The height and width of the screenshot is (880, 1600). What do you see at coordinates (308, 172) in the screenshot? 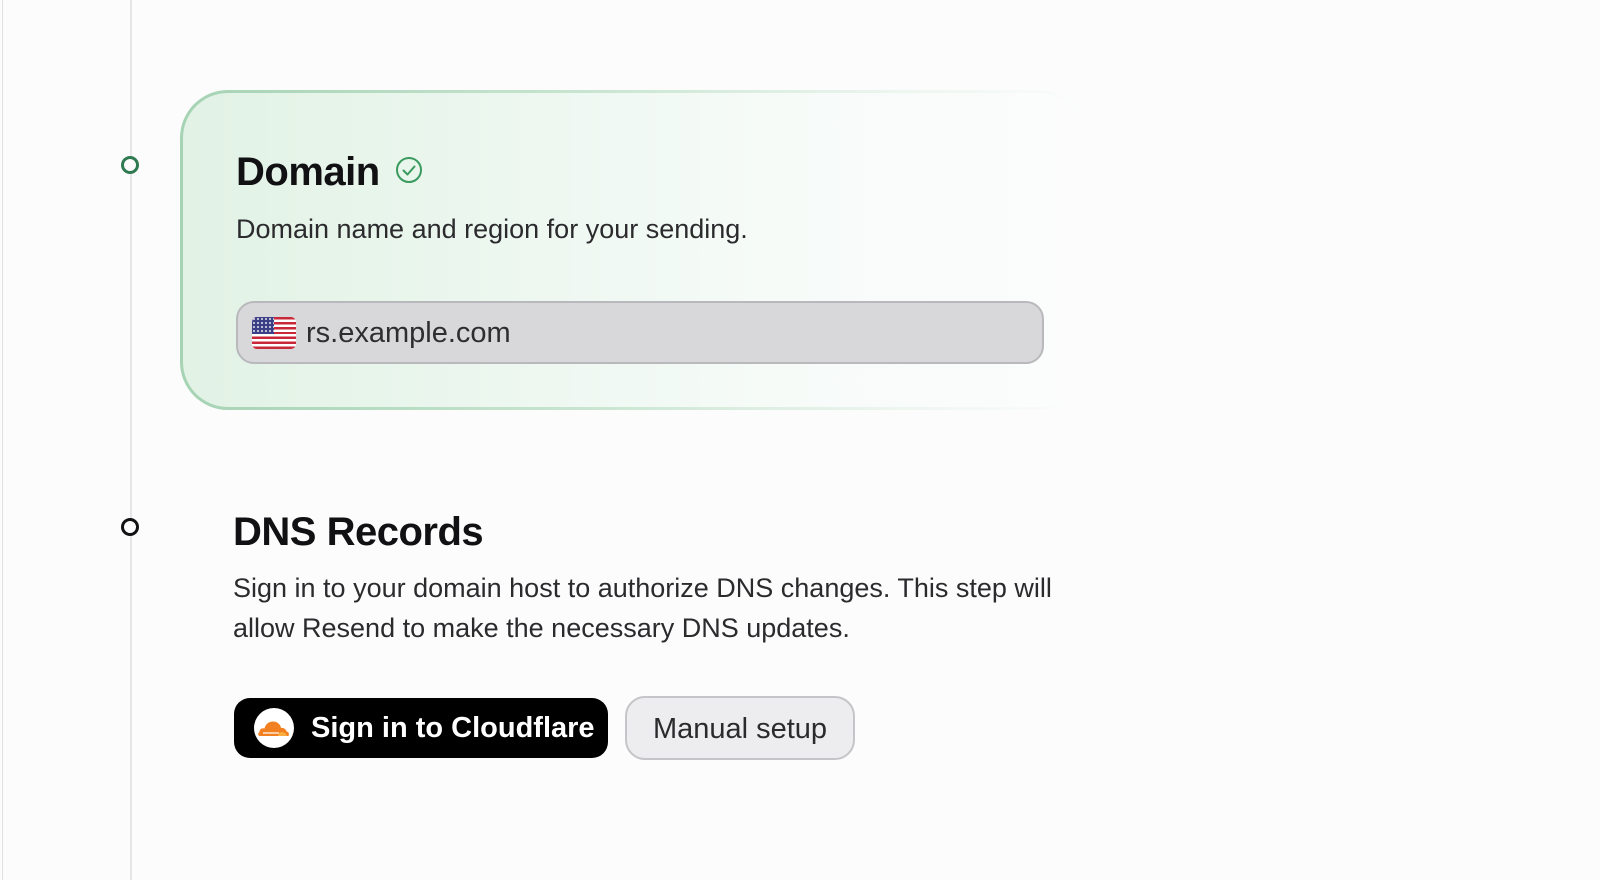
I see `domain-step-title: Domain` at bounding box center [308, 172].